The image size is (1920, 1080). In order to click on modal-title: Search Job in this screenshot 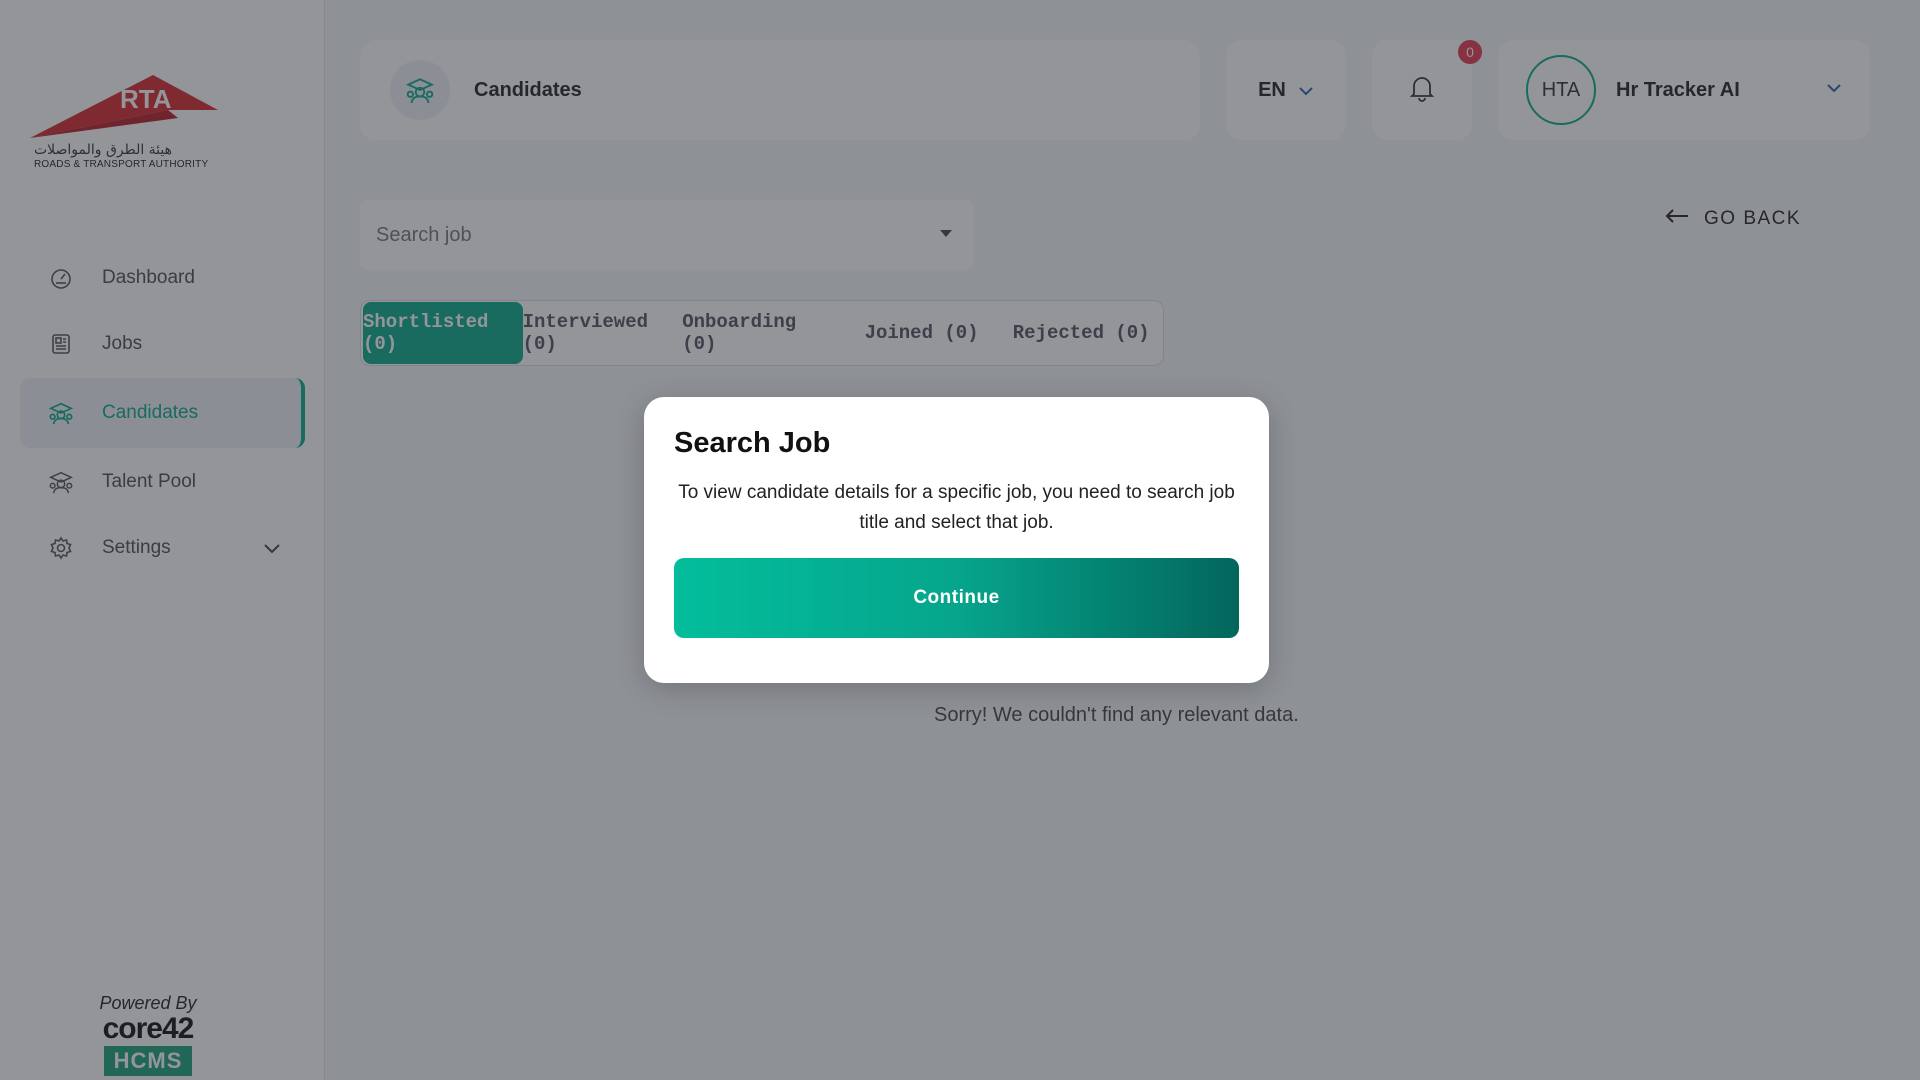, I will do `click(752, 443)`.